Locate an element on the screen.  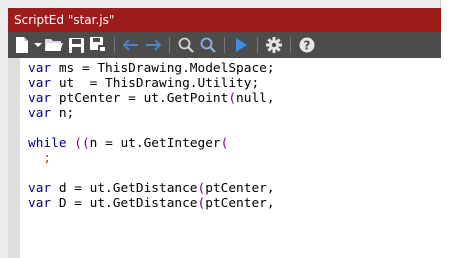
code-token: n = ut.GetInteger is located at coordinates (155, 143).